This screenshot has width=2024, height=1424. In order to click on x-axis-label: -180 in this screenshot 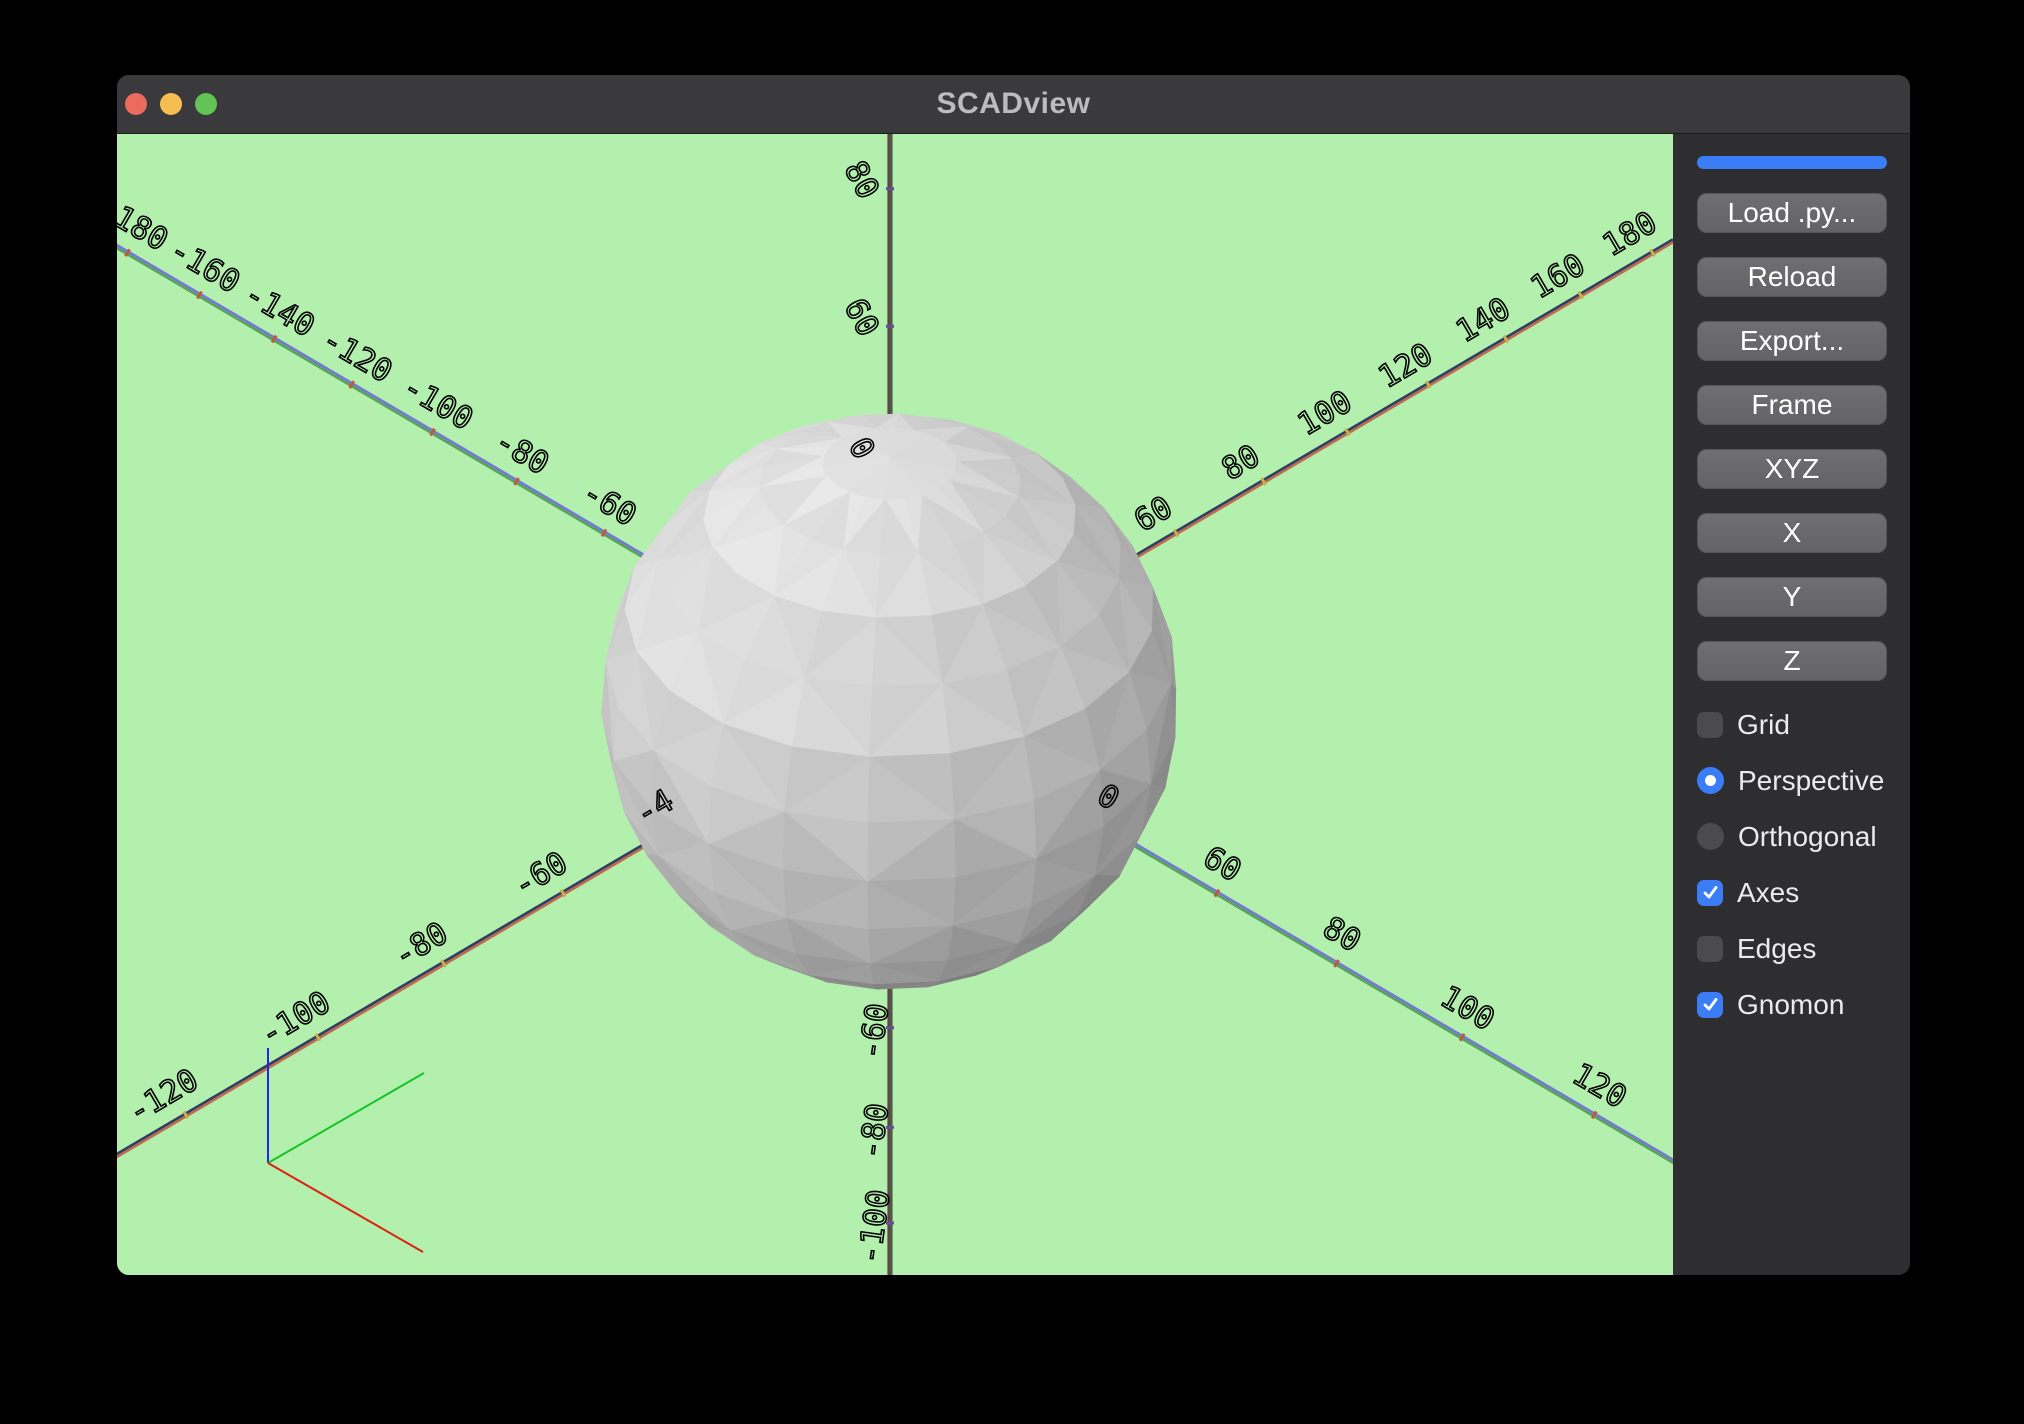, I will do `click(145, 224)`.